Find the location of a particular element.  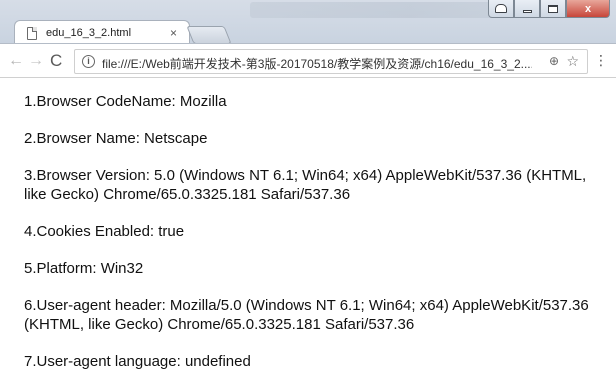

browser-tab: edu_16_3_2.html × is located at coordinates (102, 31).